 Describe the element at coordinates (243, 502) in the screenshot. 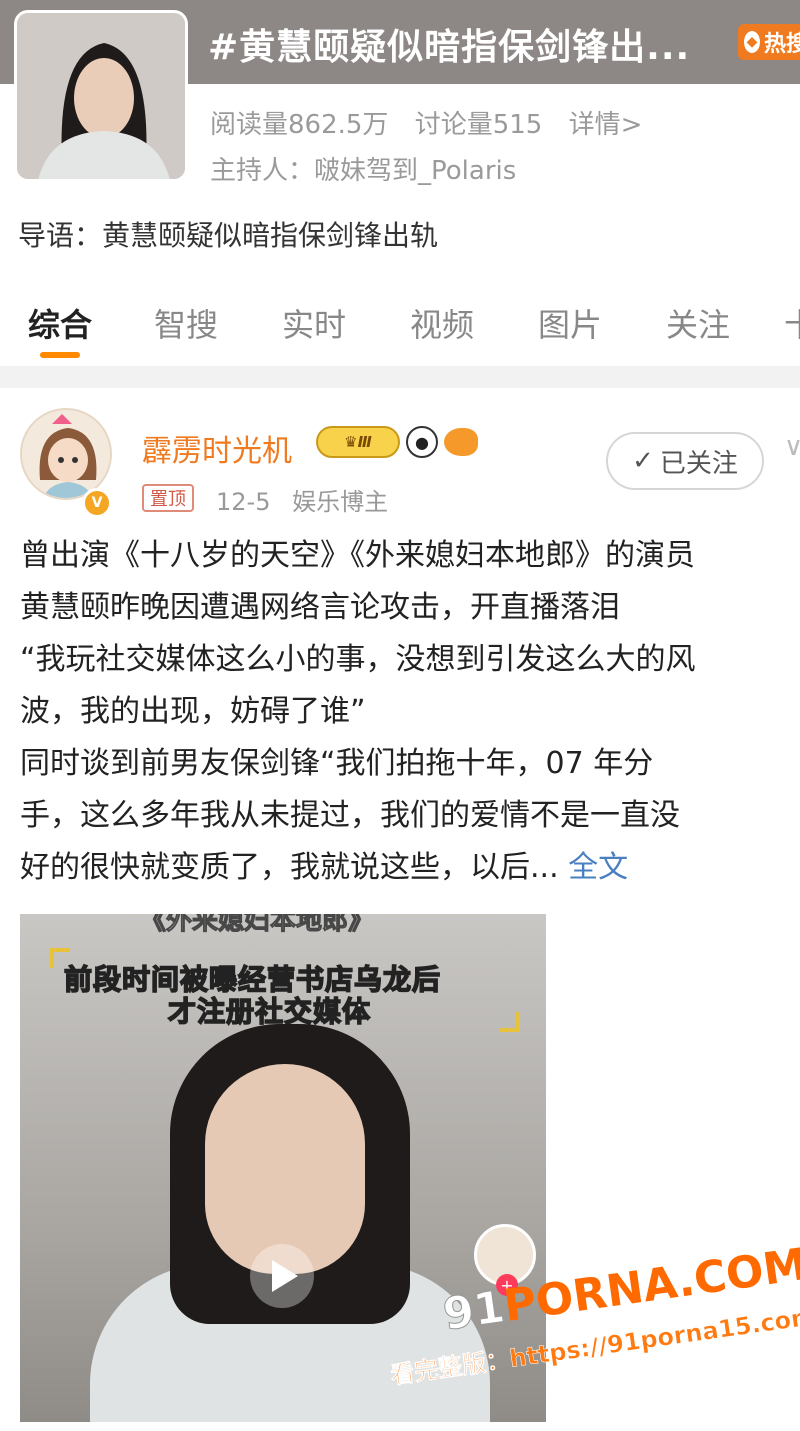

I see `post-date: 12-5` at that location.